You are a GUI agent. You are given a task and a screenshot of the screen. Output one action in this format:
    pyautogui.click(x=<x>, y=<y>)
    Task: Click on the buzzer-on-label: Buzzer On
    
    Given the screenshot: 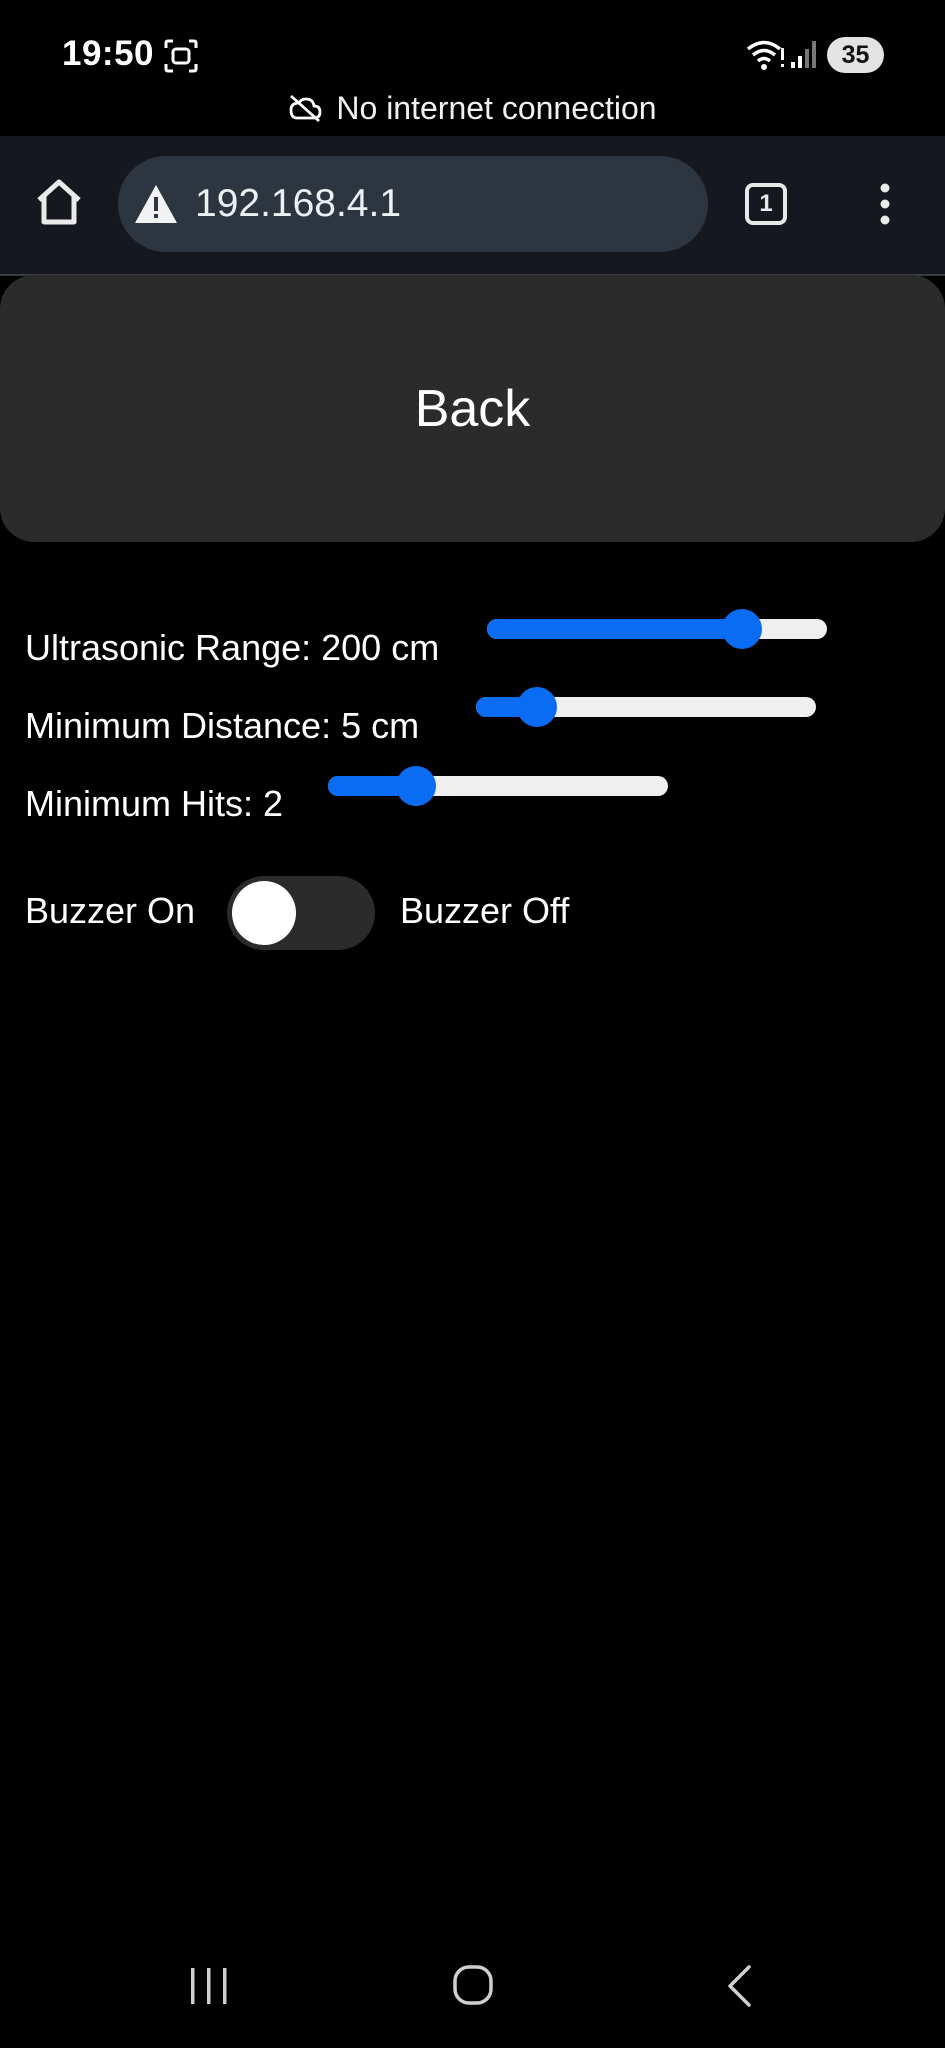 What is the action you would take?
    pyautogui.click(x=110, y=910)
    